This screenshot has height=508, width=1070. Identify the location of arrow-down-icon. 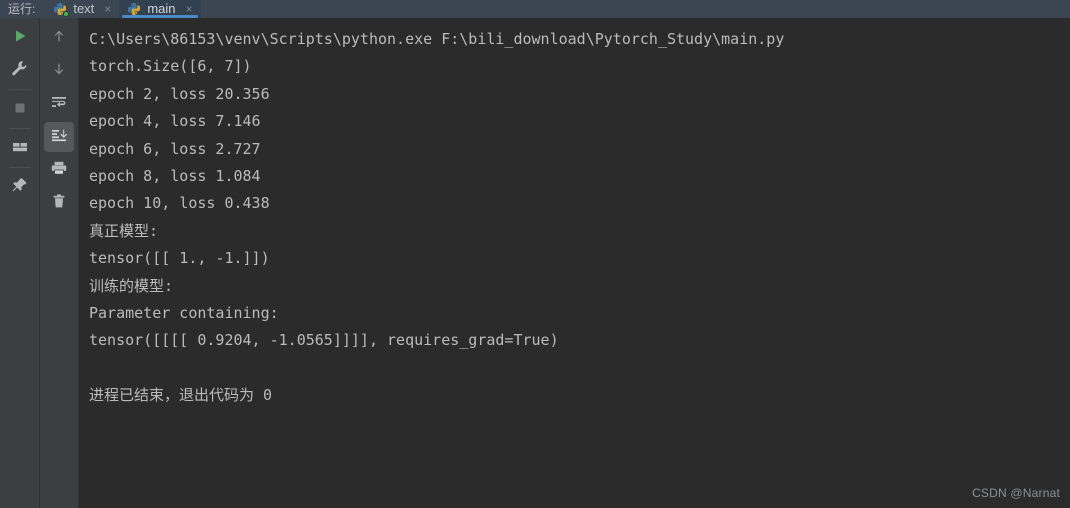
(59, 71).